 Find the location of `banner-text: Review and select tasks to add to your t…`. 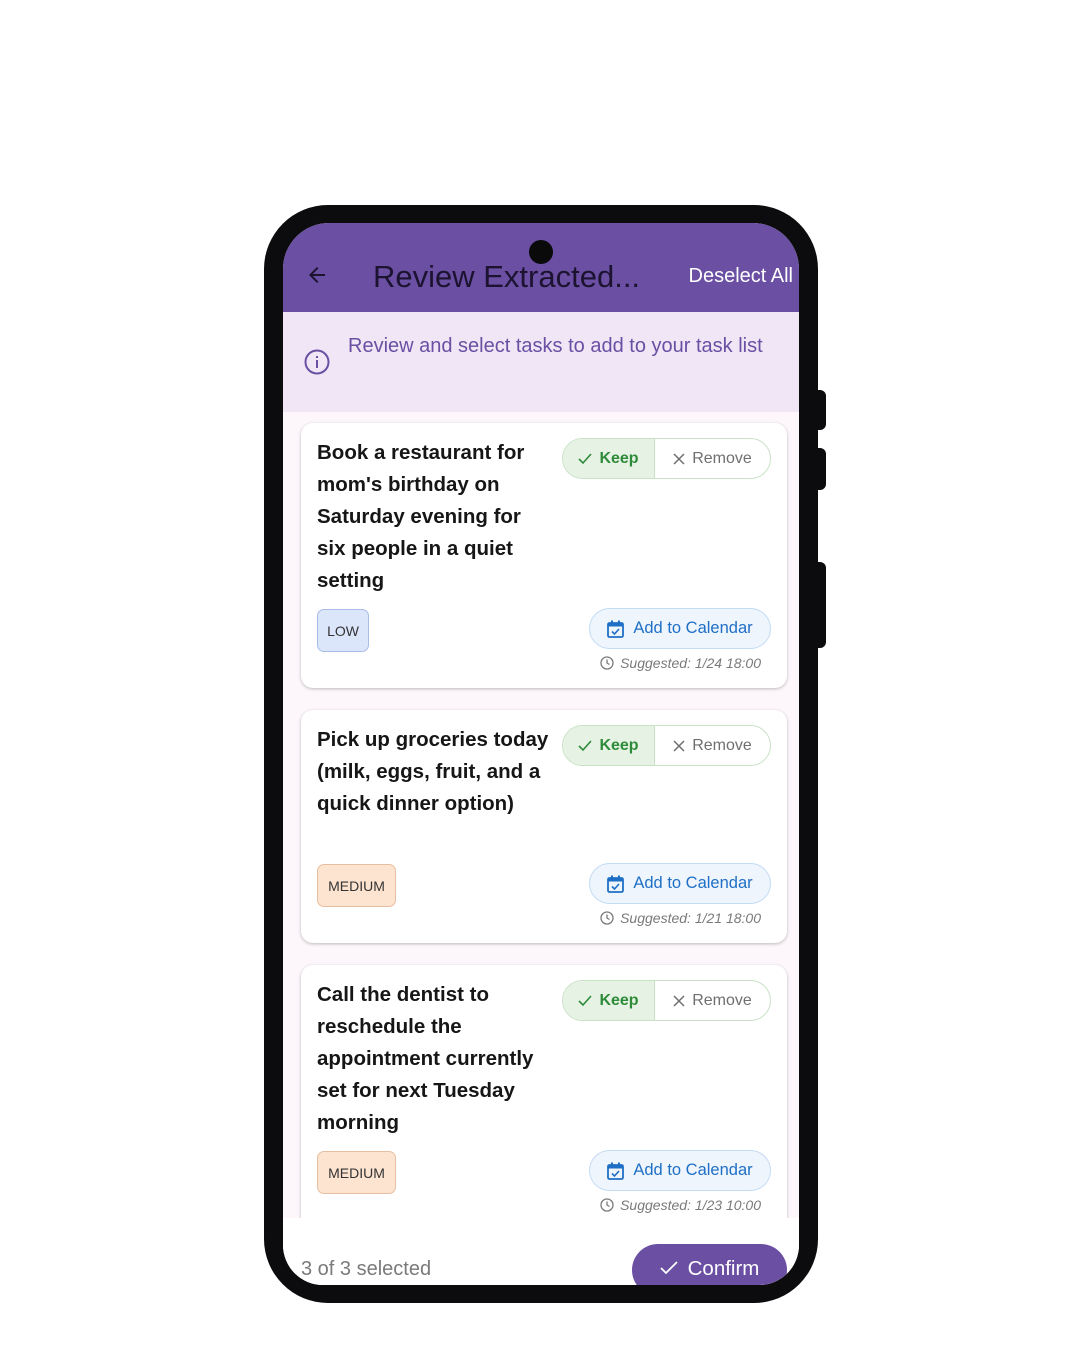

banner-text: Review and select tasks to add to your t… is located at coordinates (555, 346).